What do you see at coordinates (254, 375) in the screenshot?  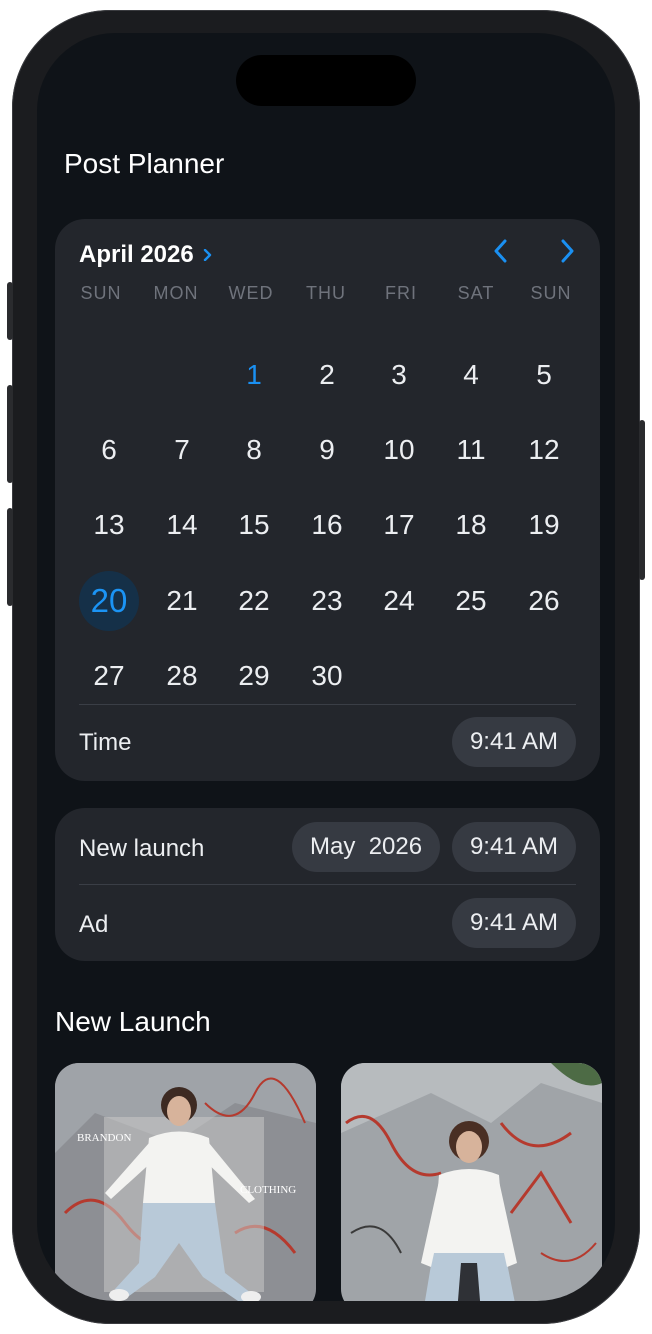 I see `calendar-day: 1` at bounding box center [254, 375].